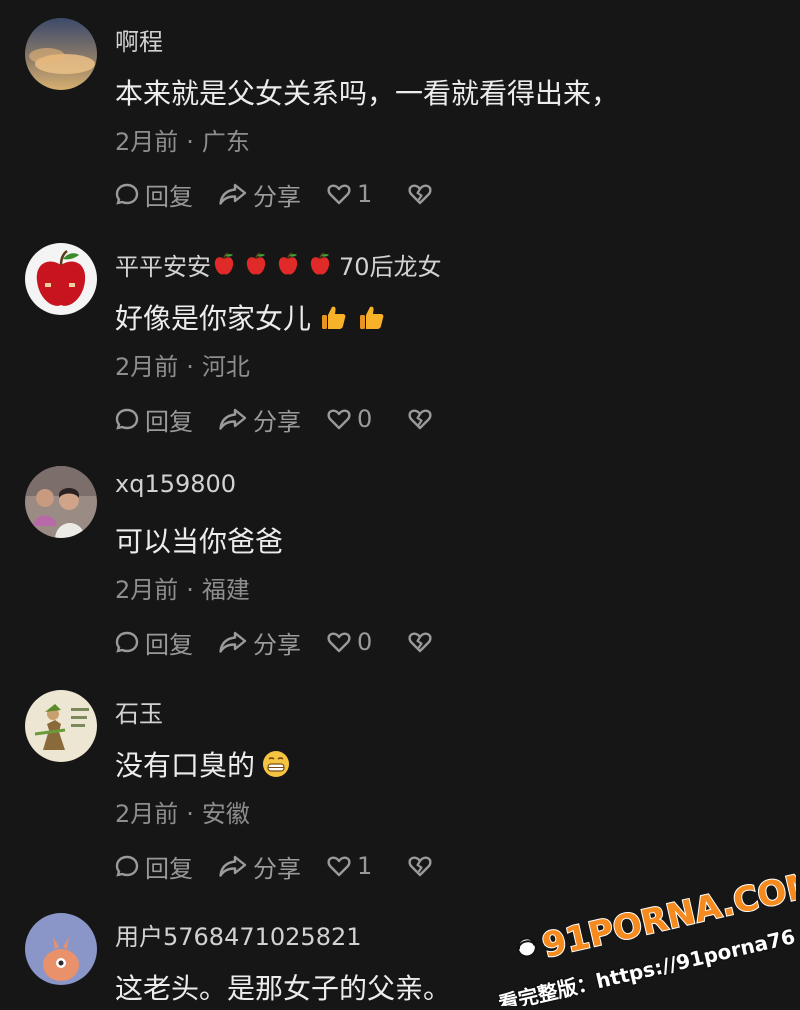 This screenshot has width=800, height=1010. I want to click on comment-location: 河北, so click(225, 367).